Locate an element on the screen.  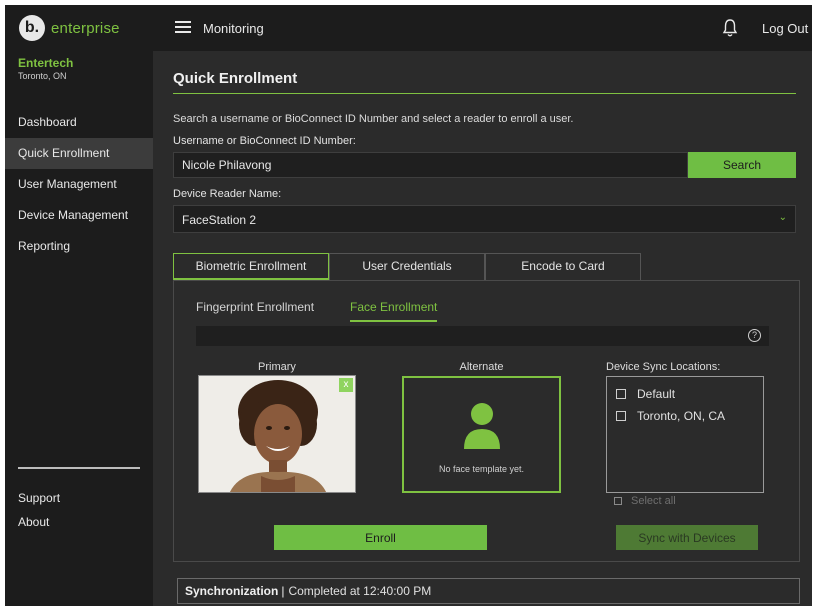
header-title: Monitoring is located at coordinates (233, 28).